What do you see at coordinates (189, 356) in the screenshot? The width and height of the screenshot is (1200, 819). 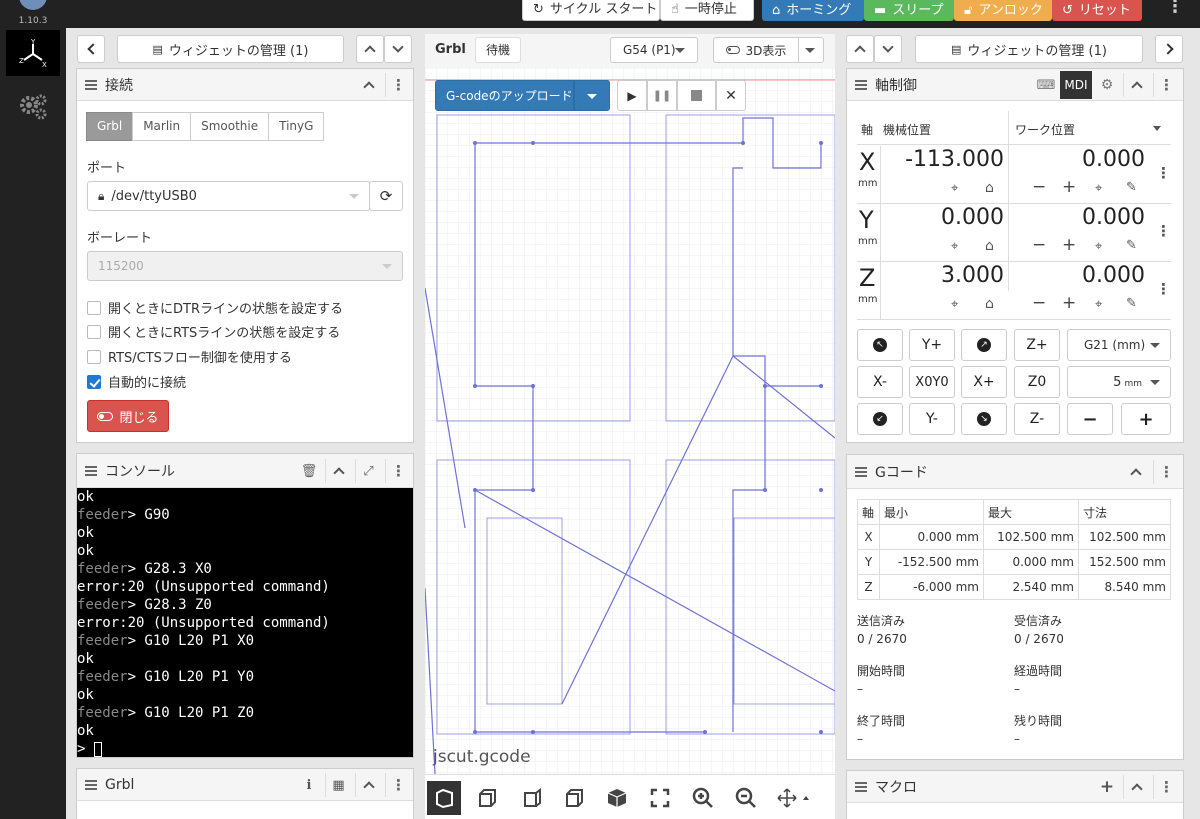 I see `option-rtscts: RTS/CTSフロー制御を使用する` at bounding box center [189, 356].